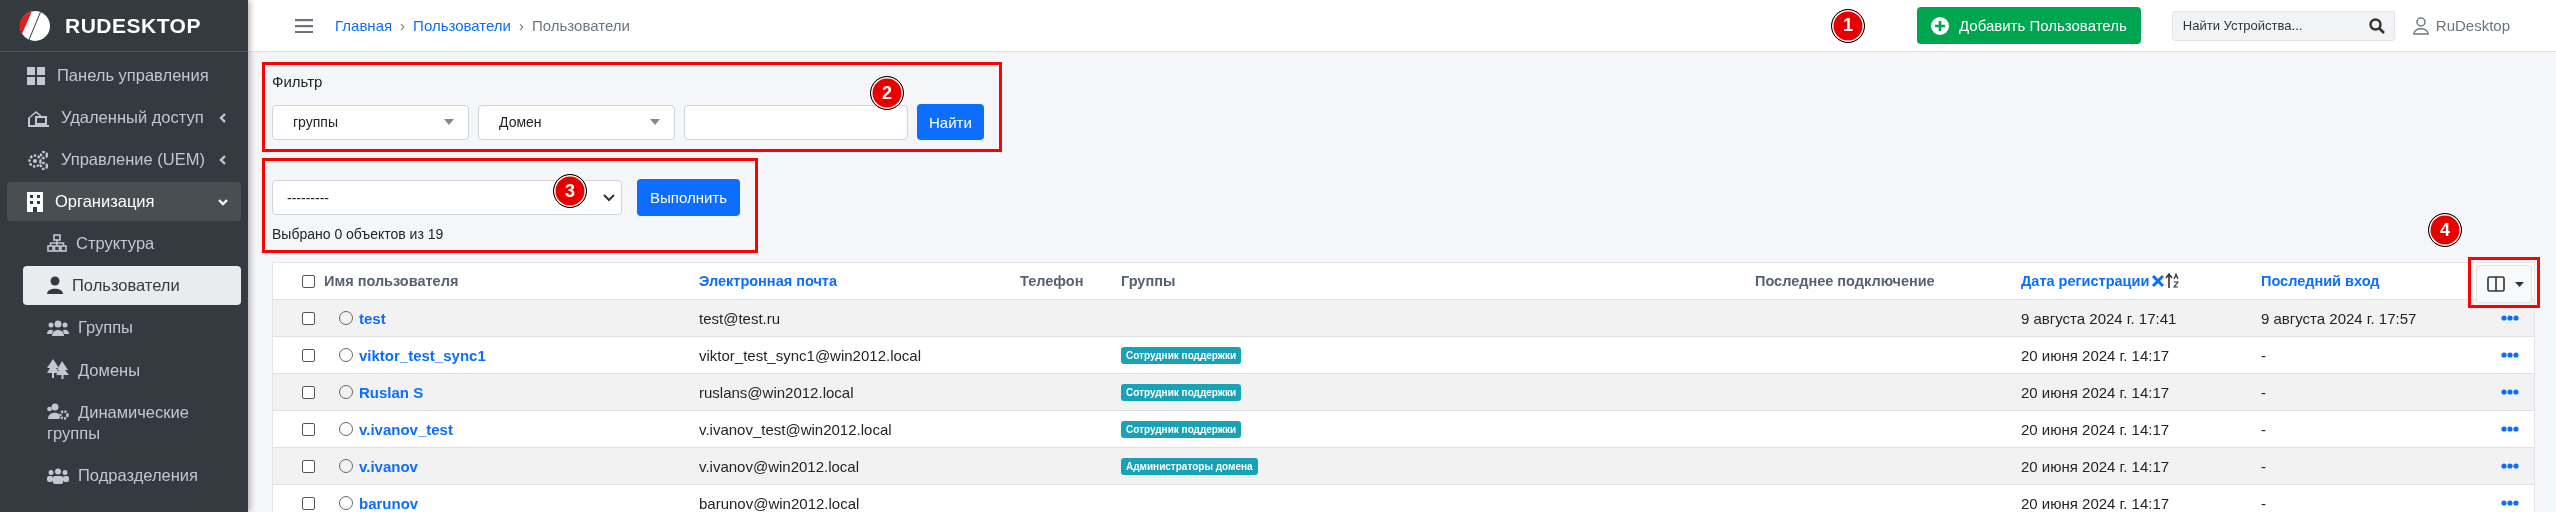 This screenshot has height=512, width=2556. Describe the element at coordinates (124, 159) in the screenshot. I see `sidebar-item: Управление (UEM)` at that location.